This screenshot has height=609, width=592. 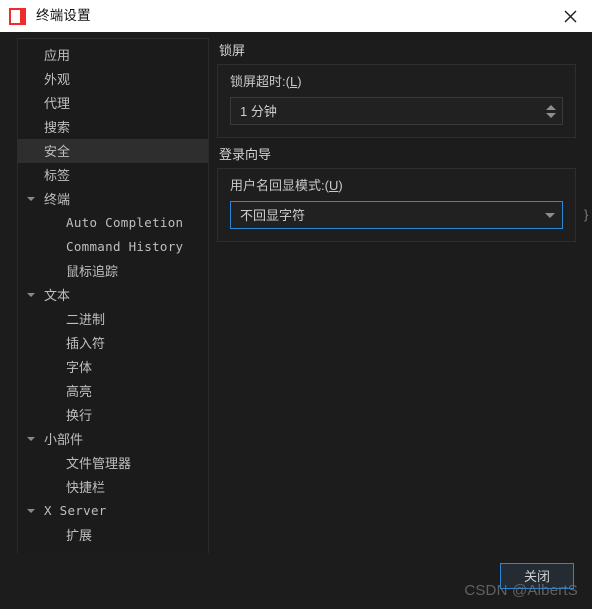 What do you see at coordinates (279, 185) in the screenshot?
I see `field-label-text: 用户名回显模式:(` at bounding box center [279, 185].